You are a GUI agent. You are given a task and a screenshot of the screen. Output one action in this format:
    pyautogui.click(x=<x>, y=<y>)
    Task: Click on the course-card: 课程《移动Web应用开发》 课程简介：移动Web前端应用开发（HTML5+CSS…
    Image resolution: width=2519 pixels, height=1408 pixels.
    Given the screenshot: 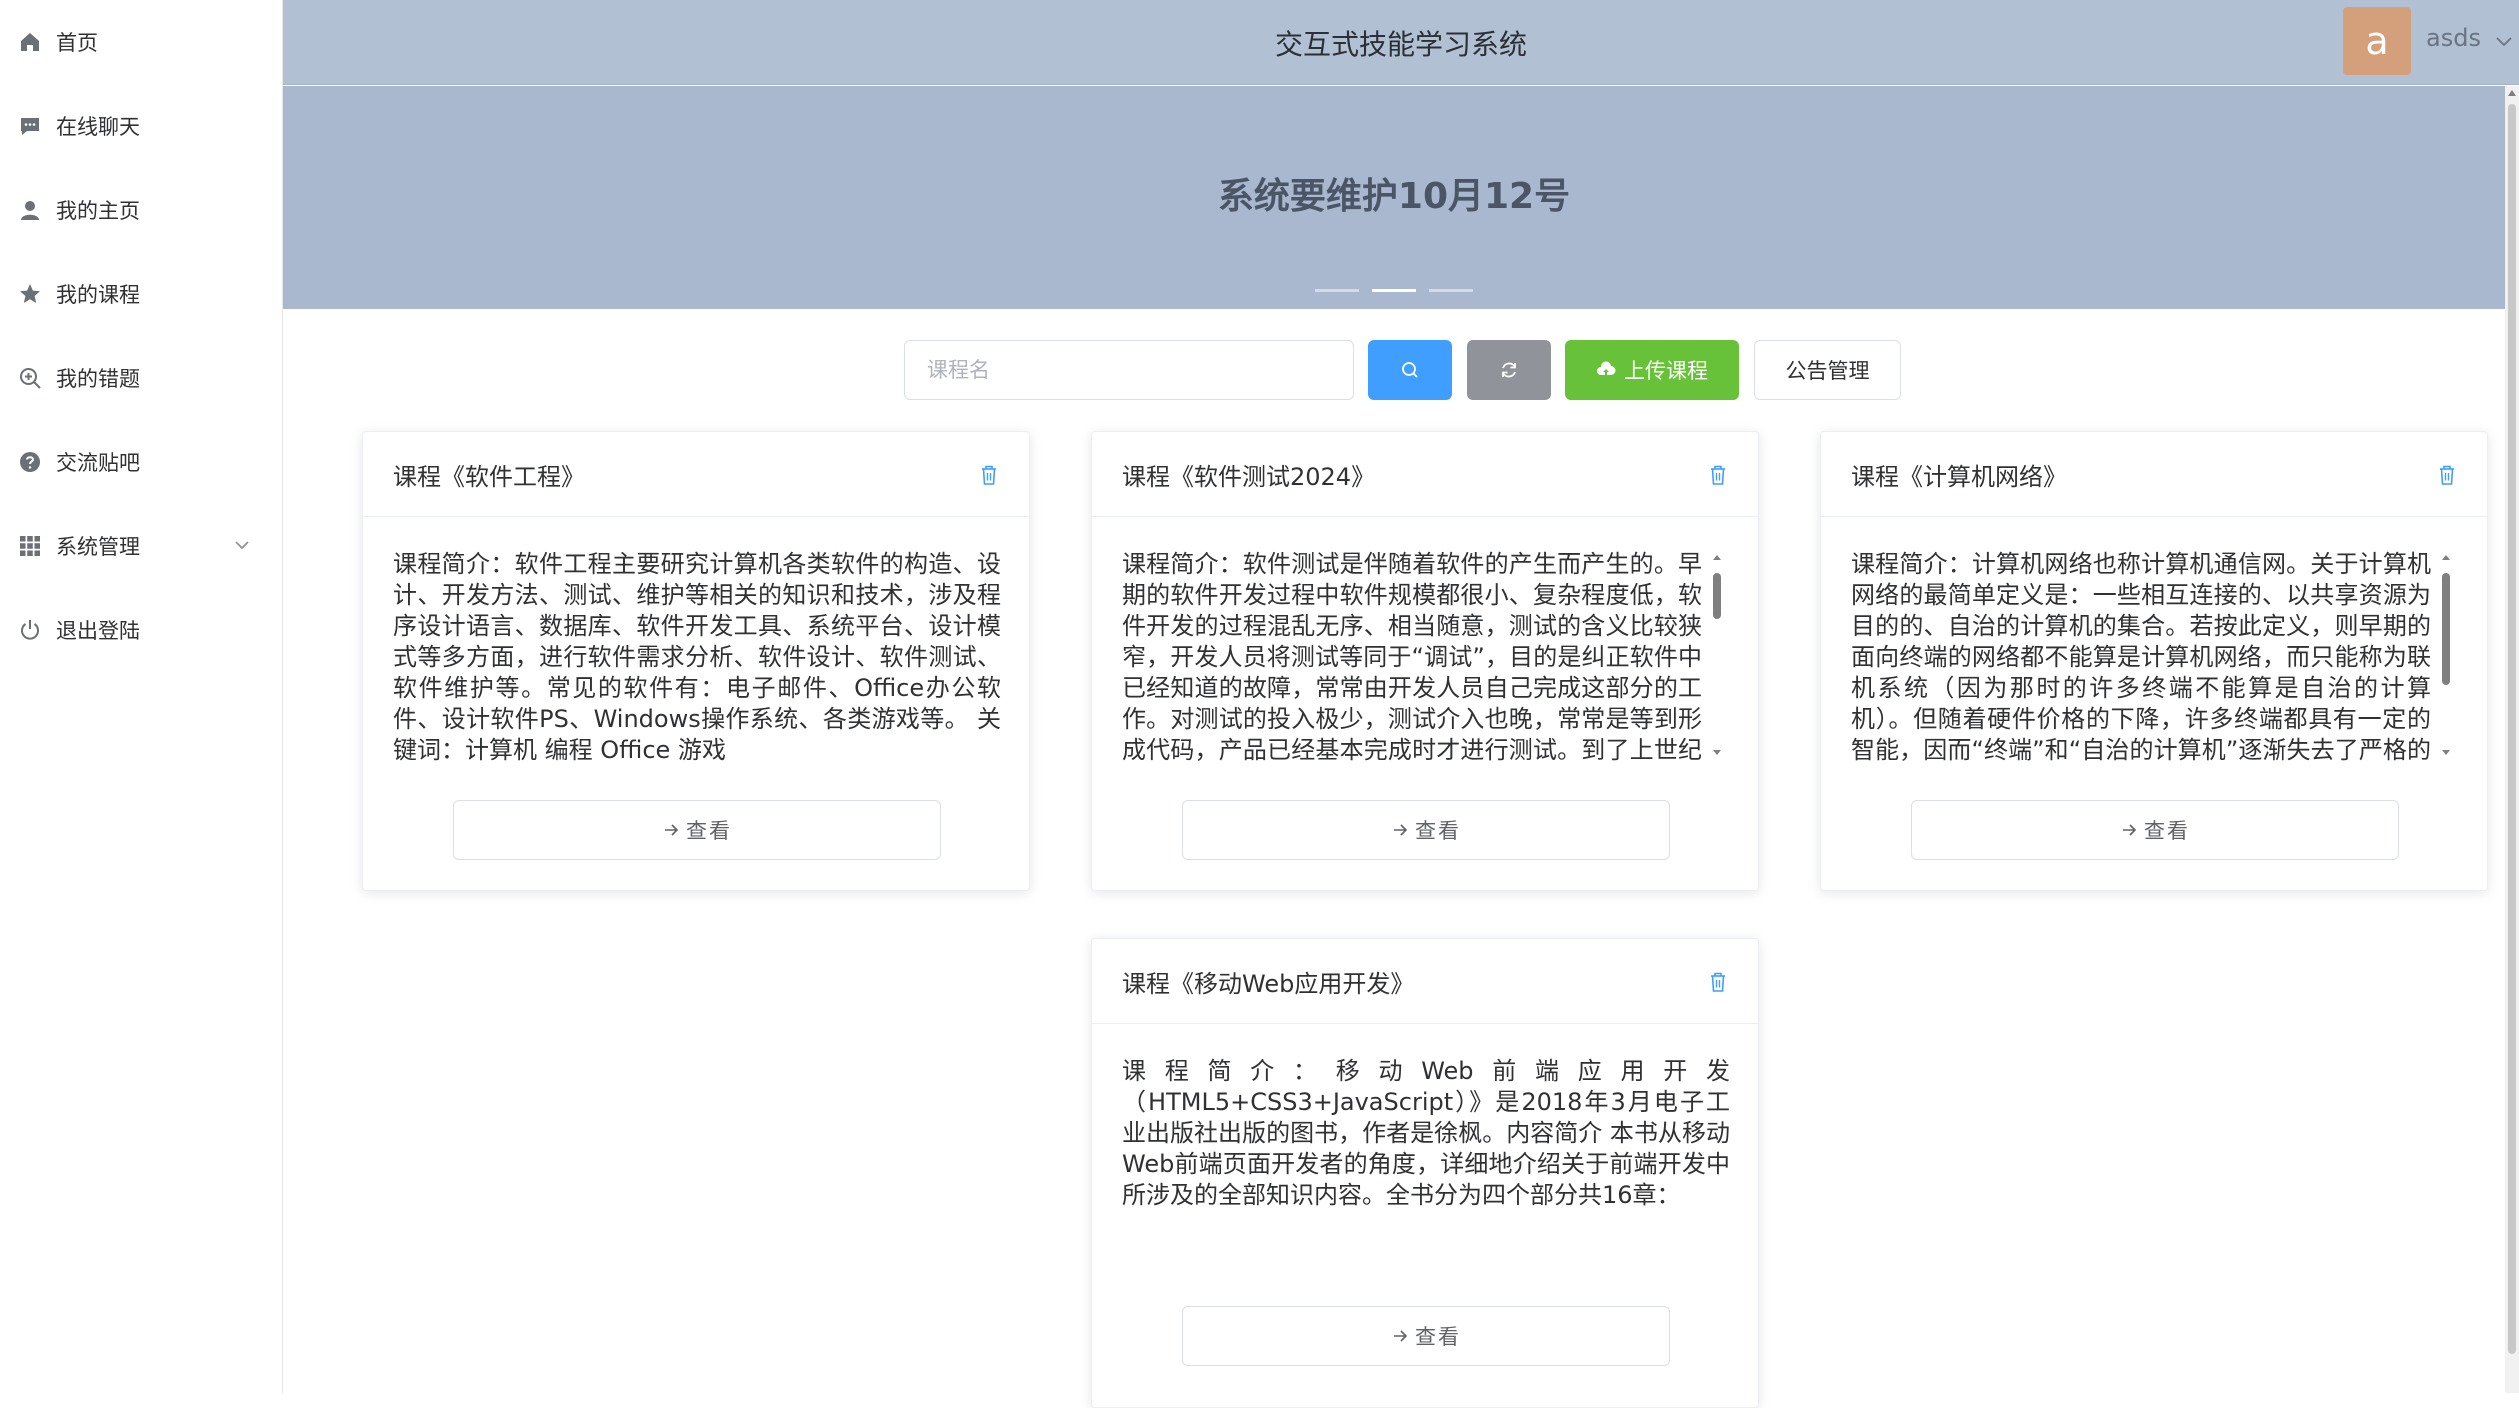 What is the action you would take?
    pyautogui.click(x=1425, y=1173)
    